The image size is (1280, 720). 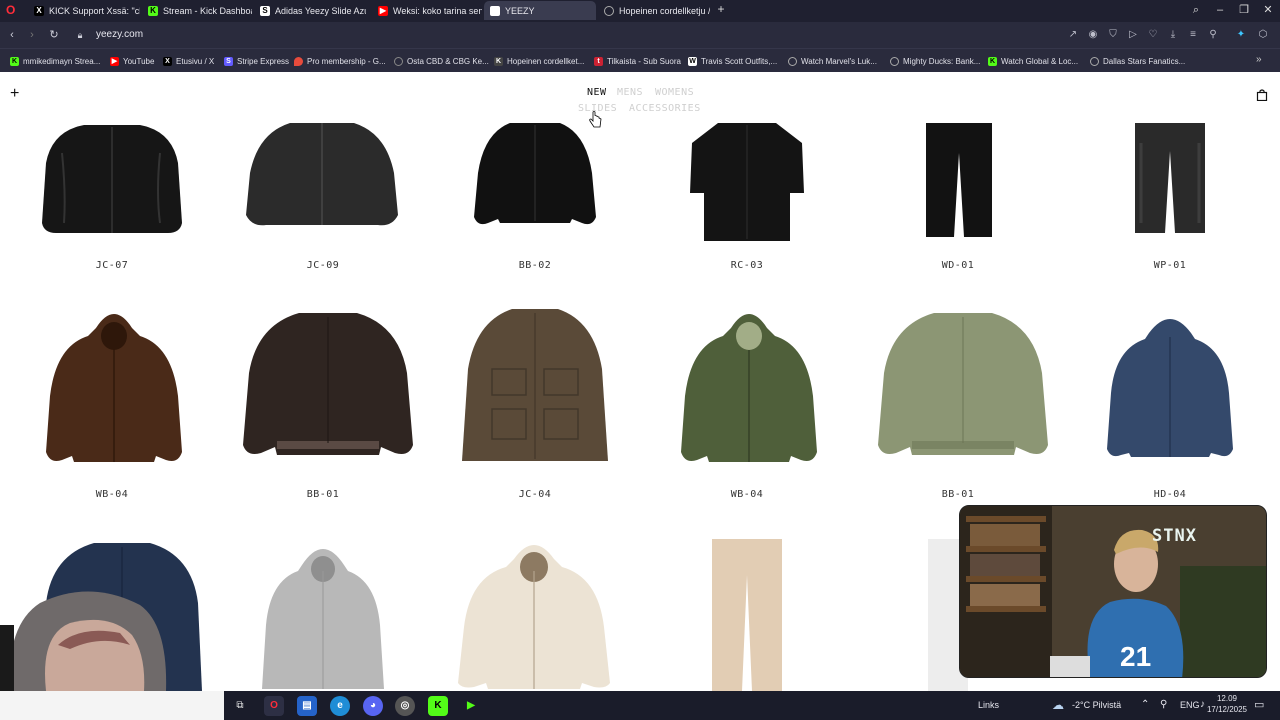 What do you see at coordinates (12, 10) in the screenshot?
I see `opera-logo-icon: O` at bounding box center [12, 10].